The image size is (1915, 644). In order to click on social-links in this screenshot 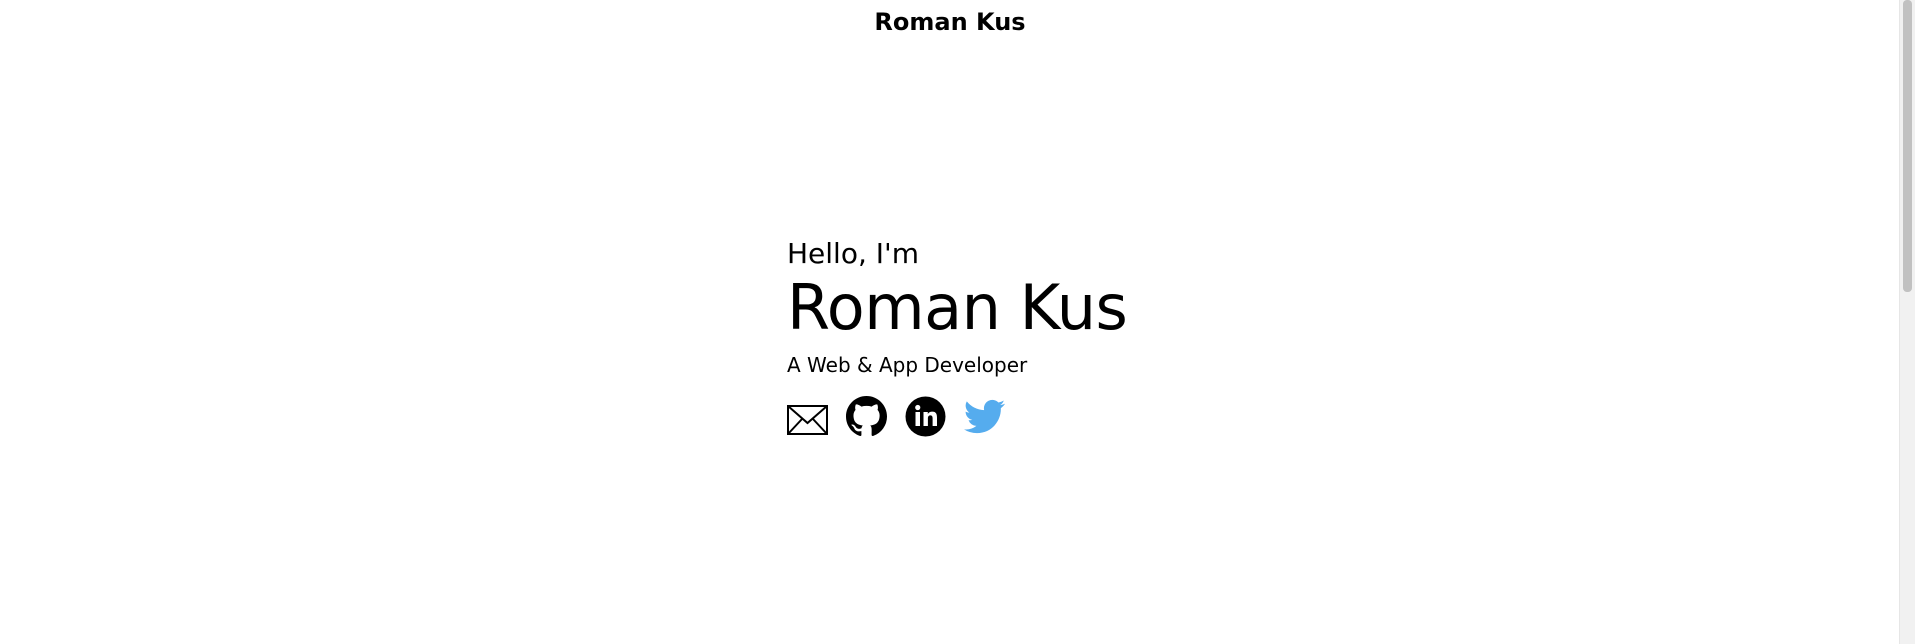, I will do `click(1067, 416)`.